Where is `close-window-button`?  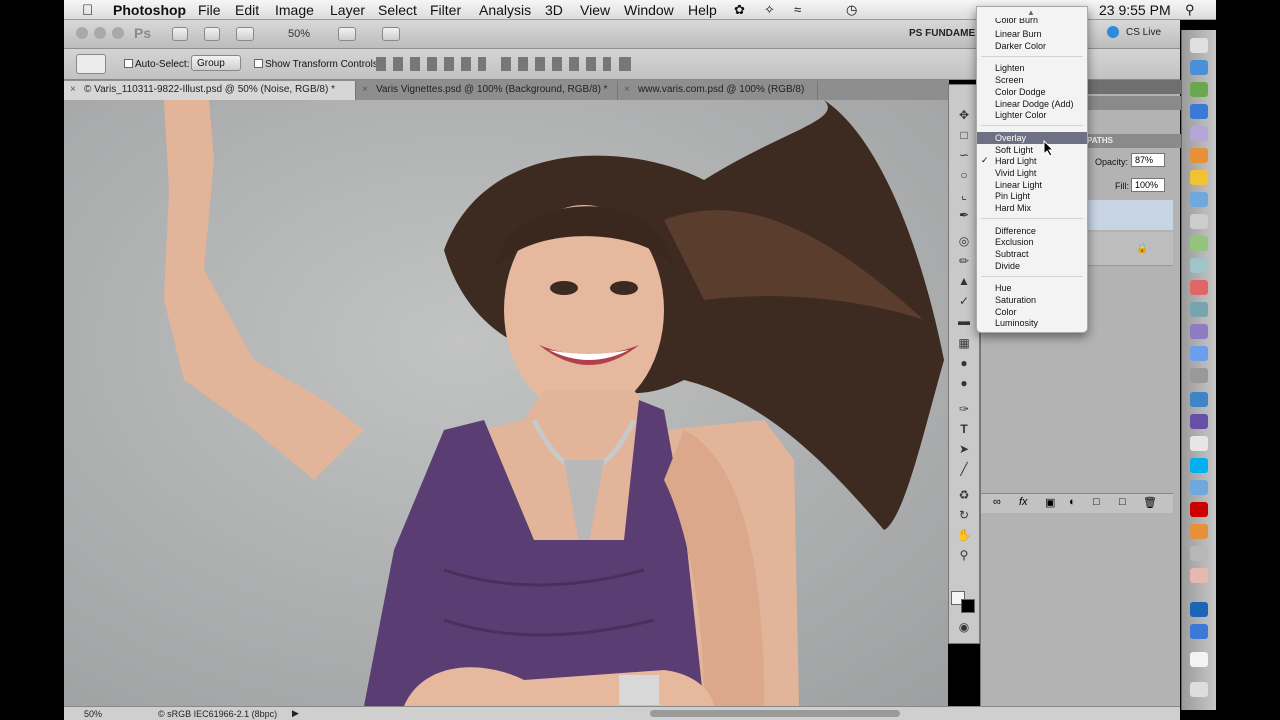
close-window-button is located at coordinates (82, 33).